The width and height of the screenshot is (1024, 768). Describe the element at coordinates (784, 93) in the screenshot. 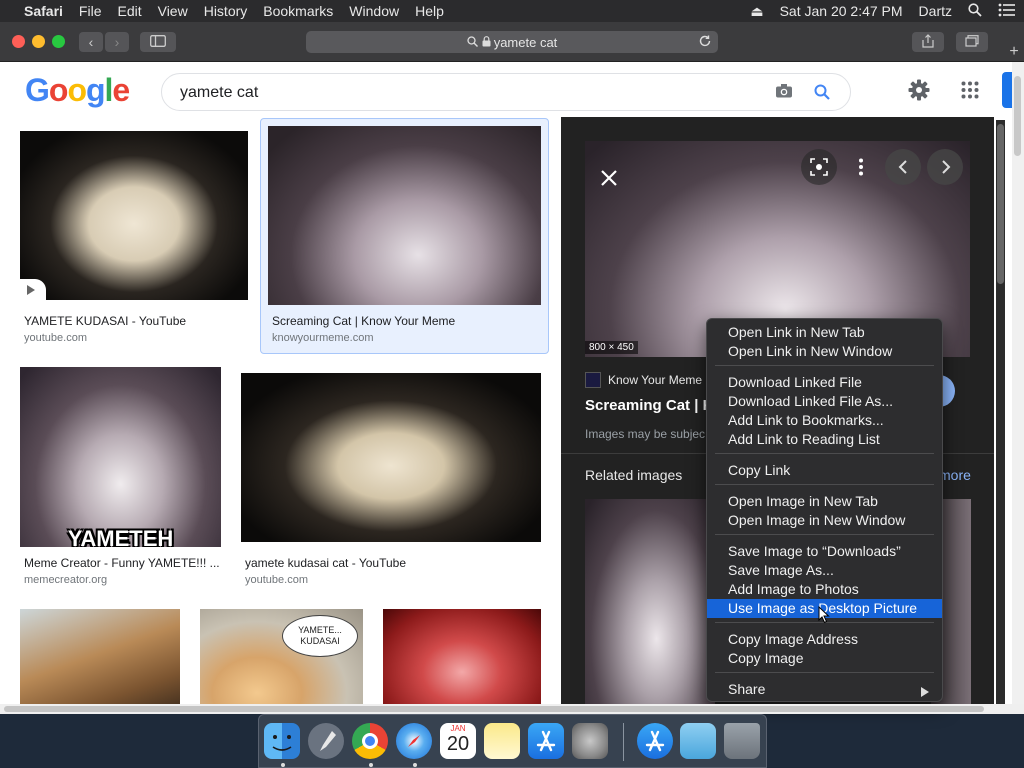

I see `camera-search-icon` at that location.